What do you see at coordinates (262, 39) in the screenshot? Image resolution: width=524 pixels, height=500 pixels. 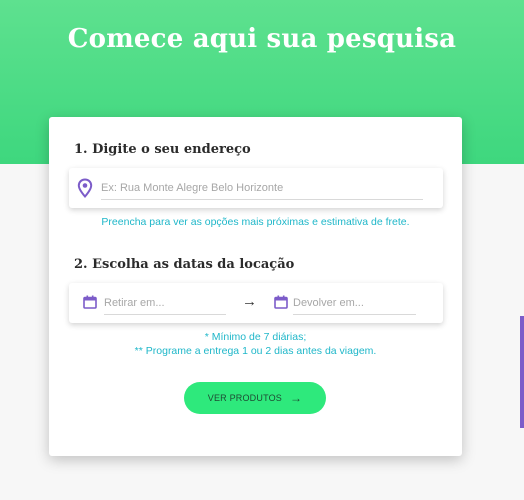 I see `page-title: Comece aqui sua pesquisa` at bounding box center [262, 39].